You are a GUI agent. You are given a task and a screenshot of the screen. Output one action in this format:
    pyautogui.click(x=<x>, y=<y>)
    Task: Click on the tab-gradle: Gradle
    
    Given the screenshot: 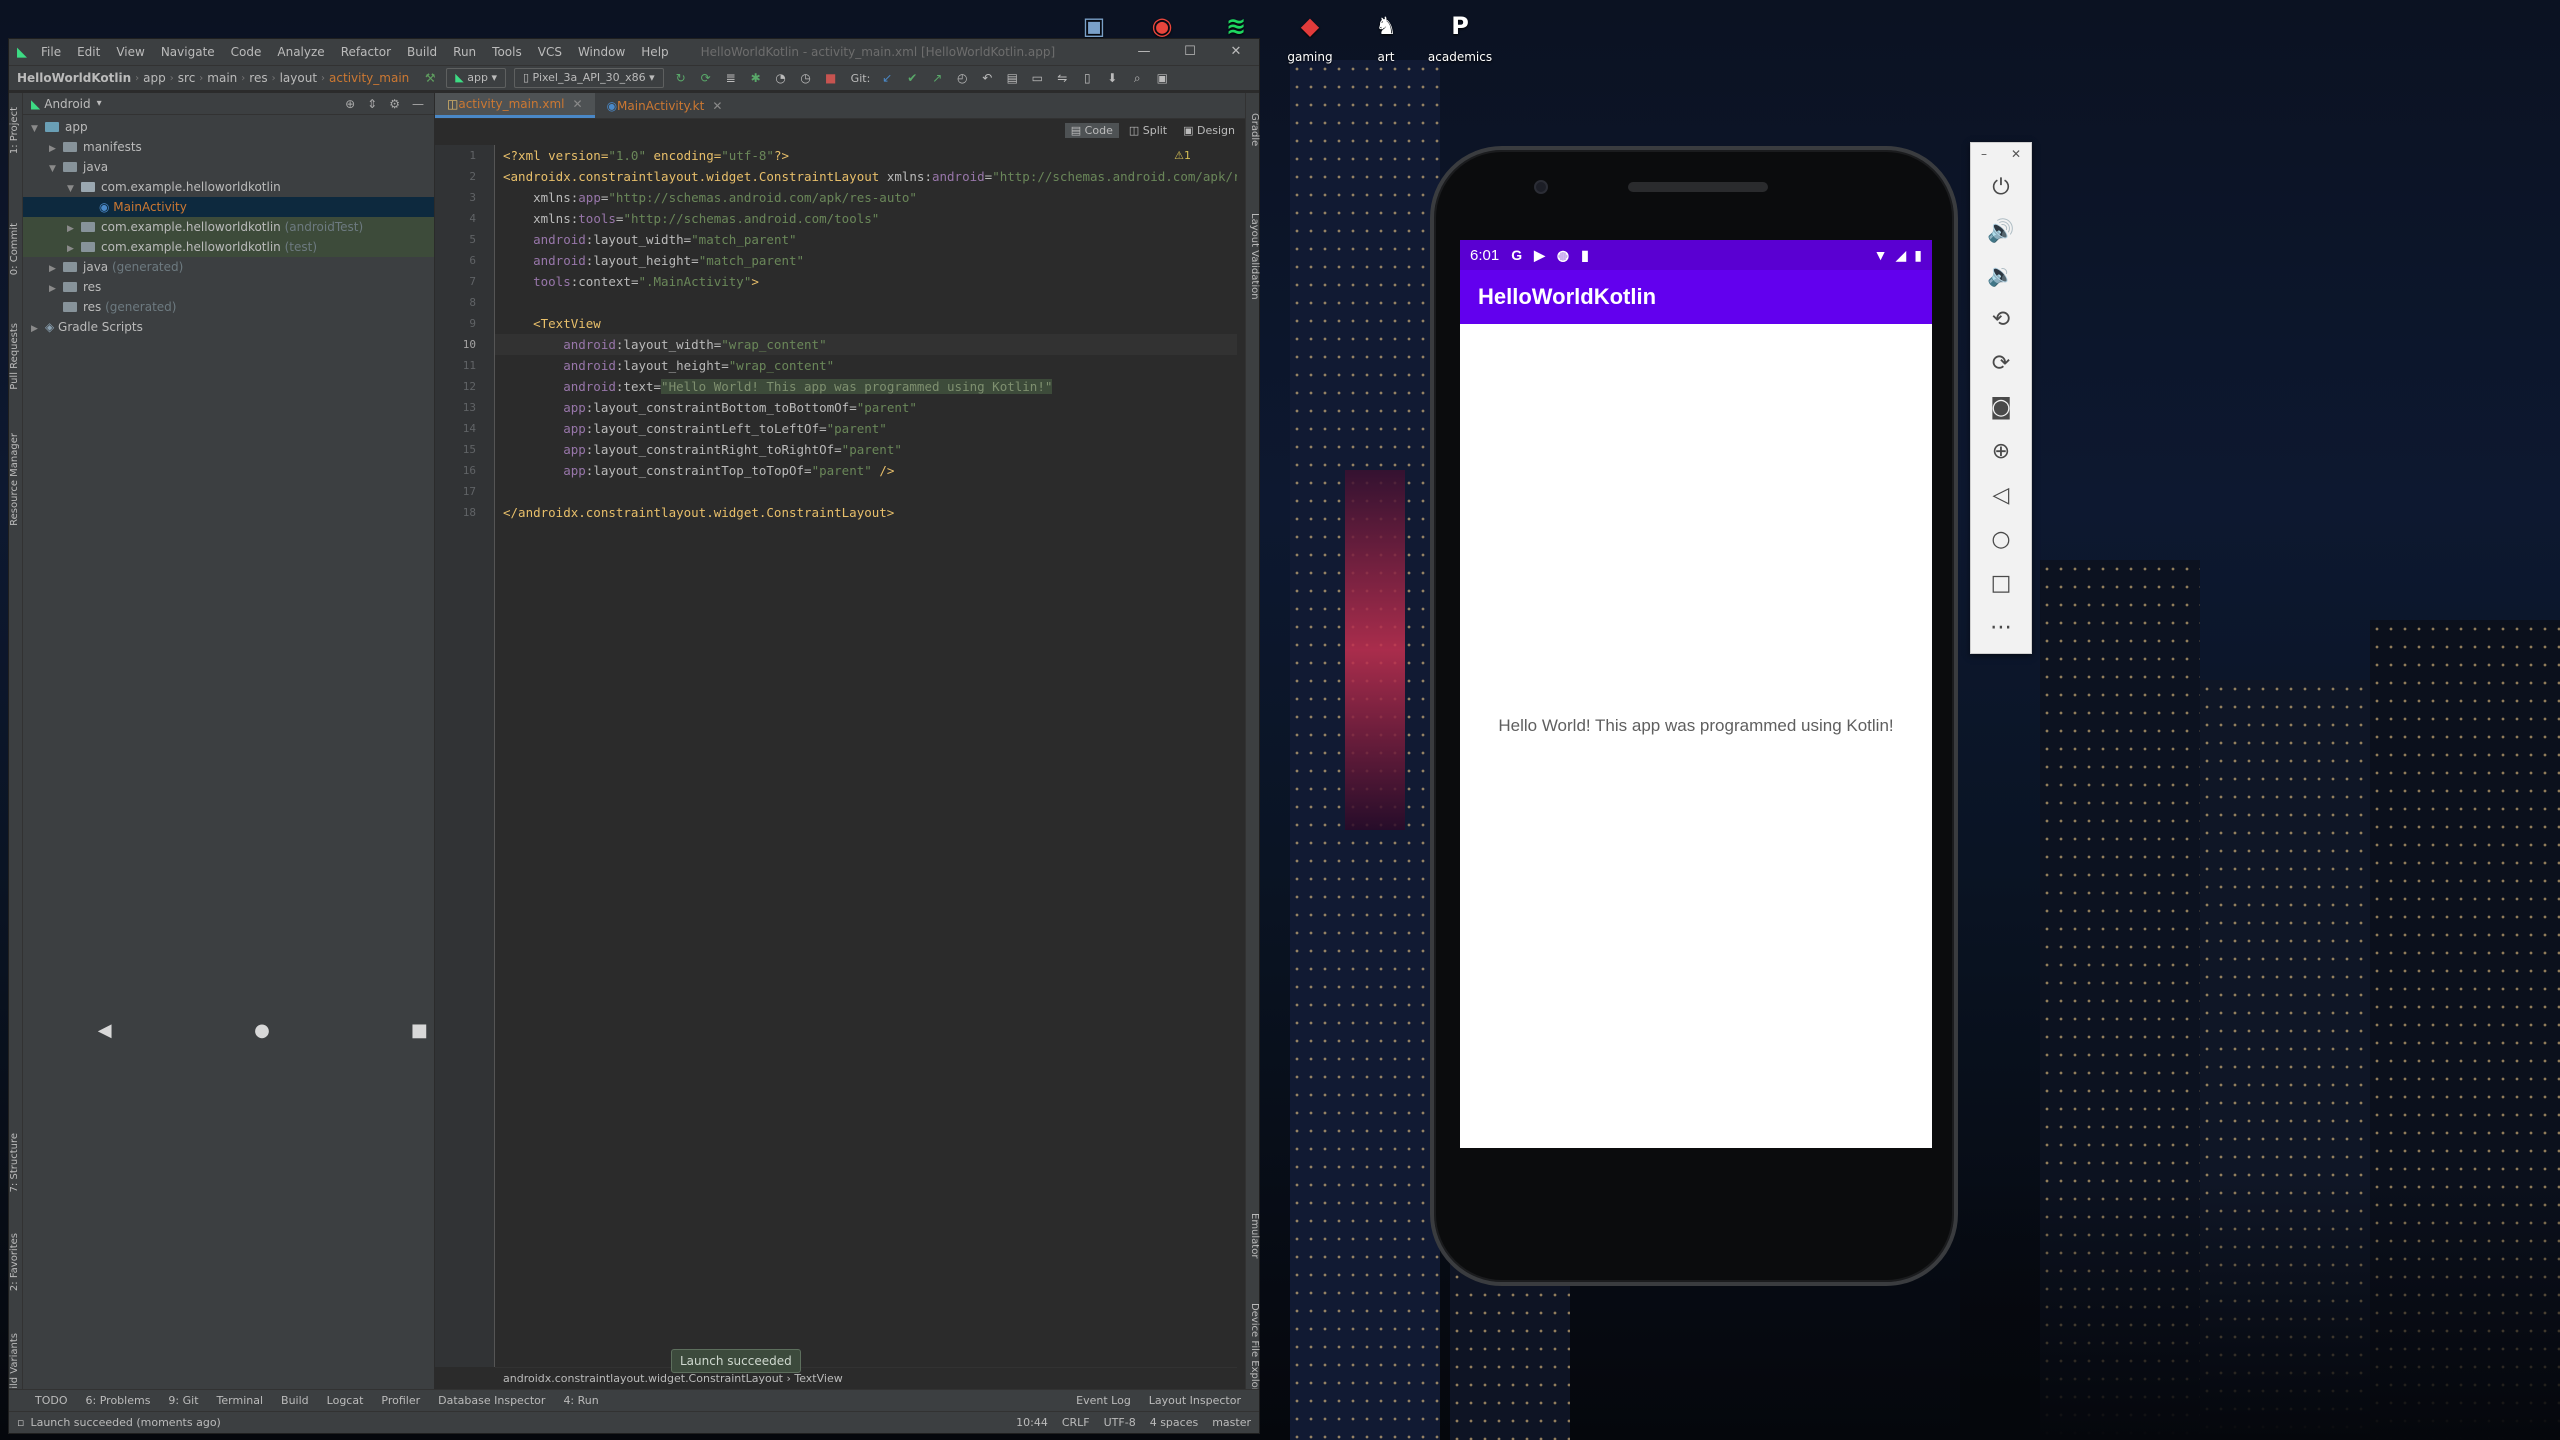 What is the action you would take?
    pyautogui.click(x=1253, y=129)
    